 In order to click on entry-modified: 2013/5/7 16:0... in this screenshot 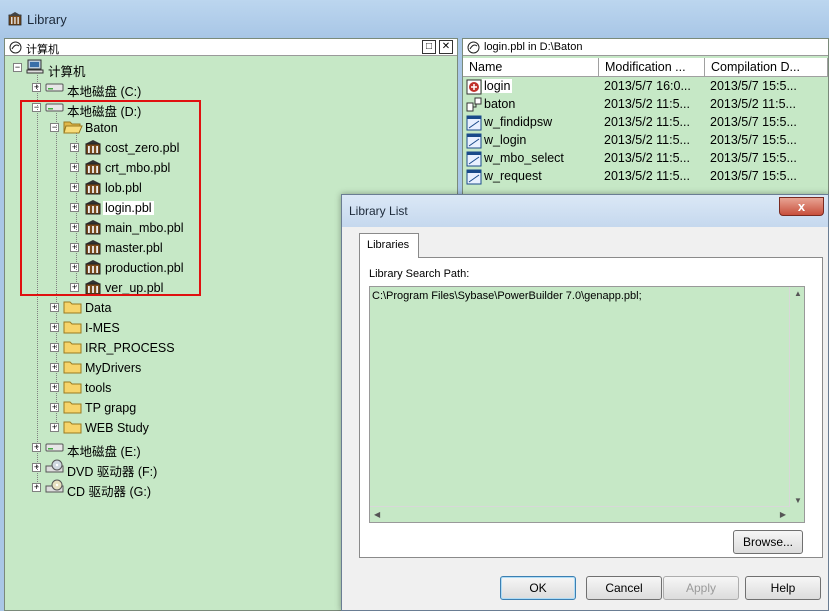, I will do `click(647, 86)`.